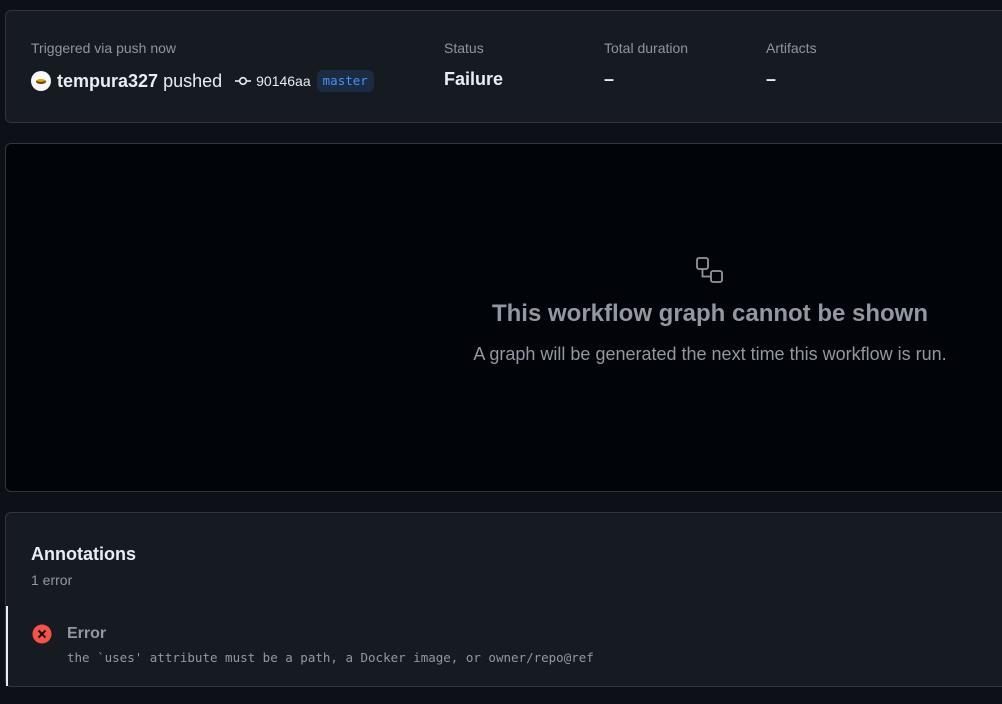  What do you see at coordinates (771, 79) in the screenshot?
I see `artifacts-value: –` at bounding box center [771, 79].